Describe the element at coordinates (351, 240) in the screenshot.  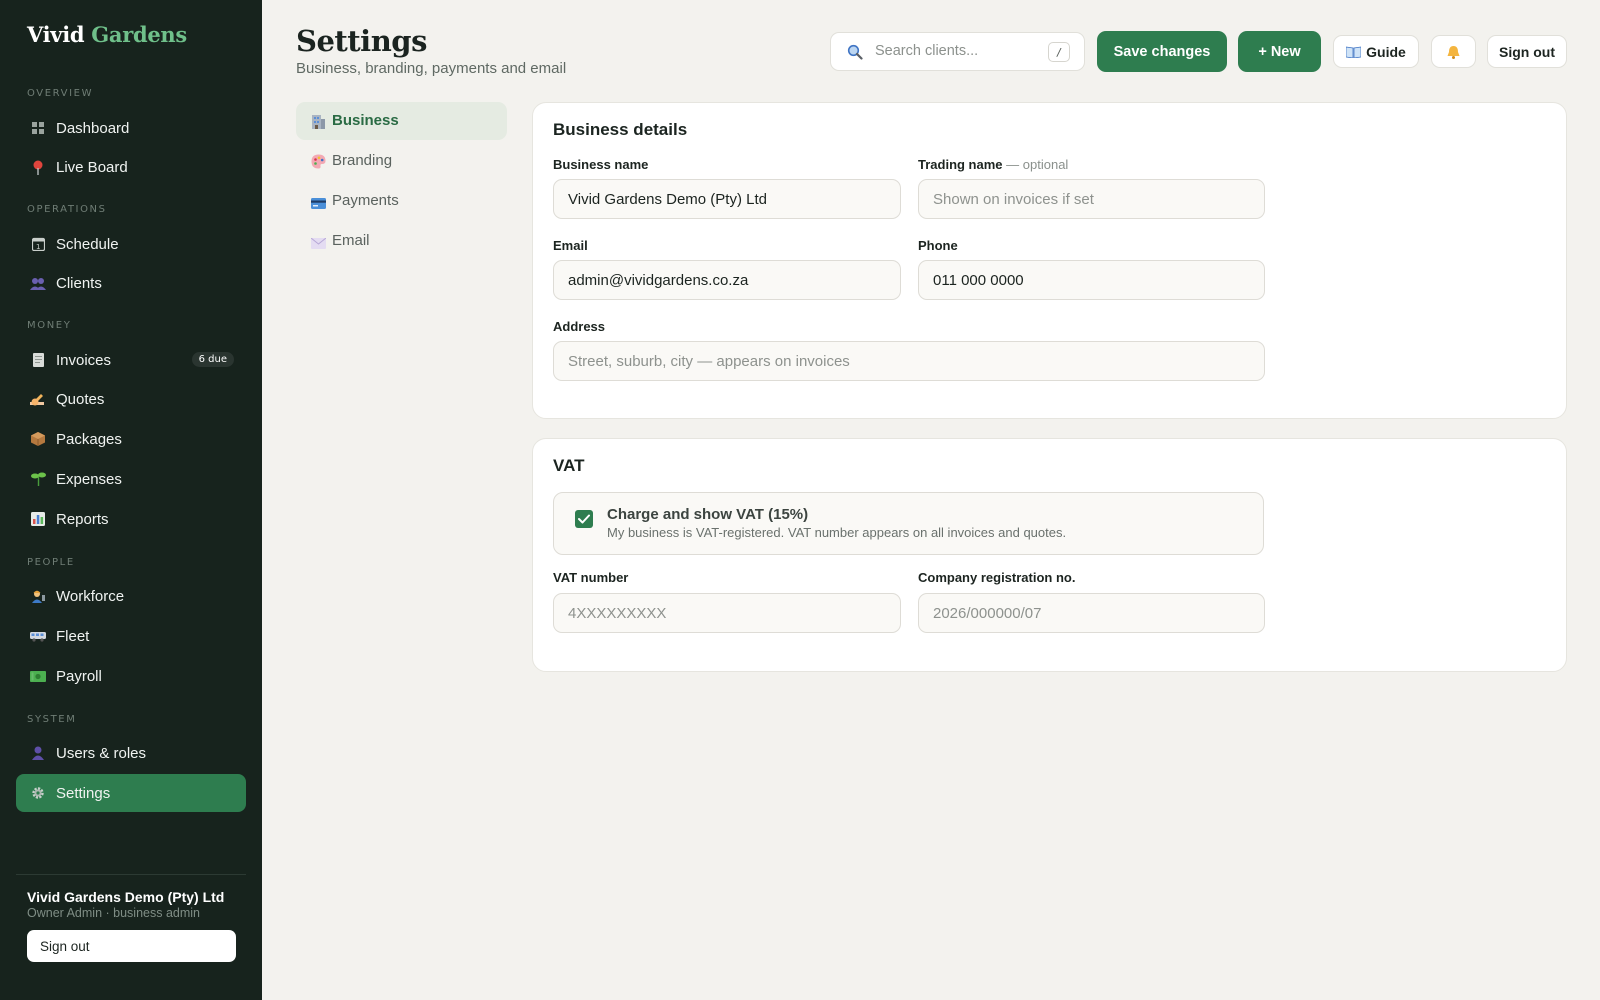
I see `subnav-label: Email` at that location.